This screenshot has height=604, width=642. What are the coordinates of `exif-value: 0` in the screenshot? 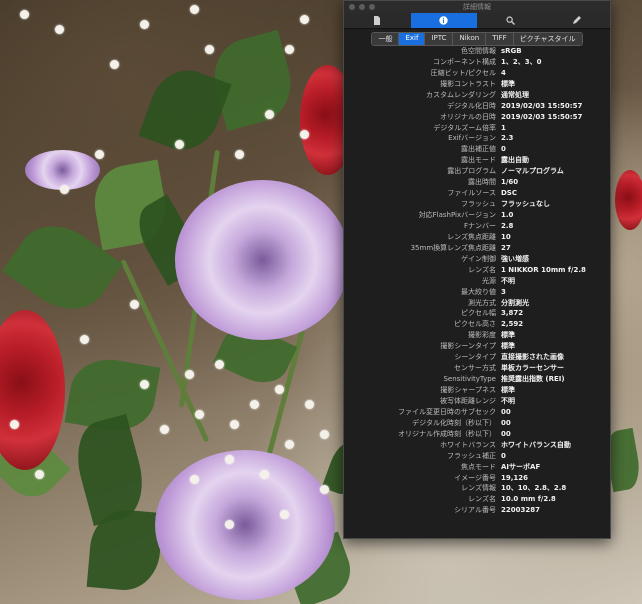 It's located at (503, 455).